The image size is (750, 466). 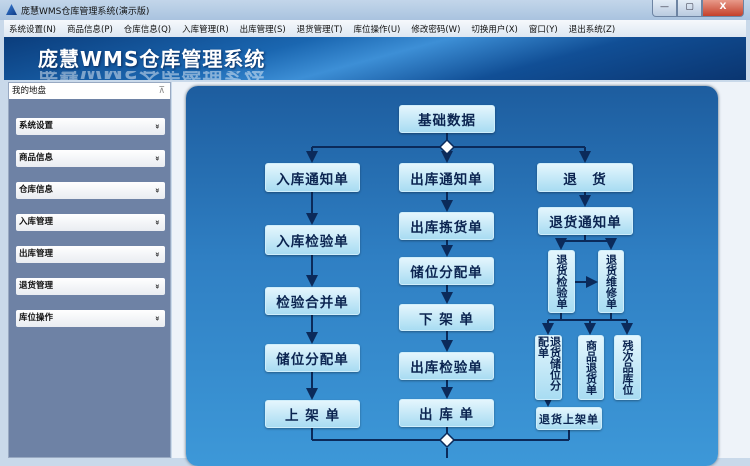 What do you see at coordinates (446, 271) in the screenshot?
I see `flow-node-outbound-allocation: 储位分配单` at bounding box center [446, 271].